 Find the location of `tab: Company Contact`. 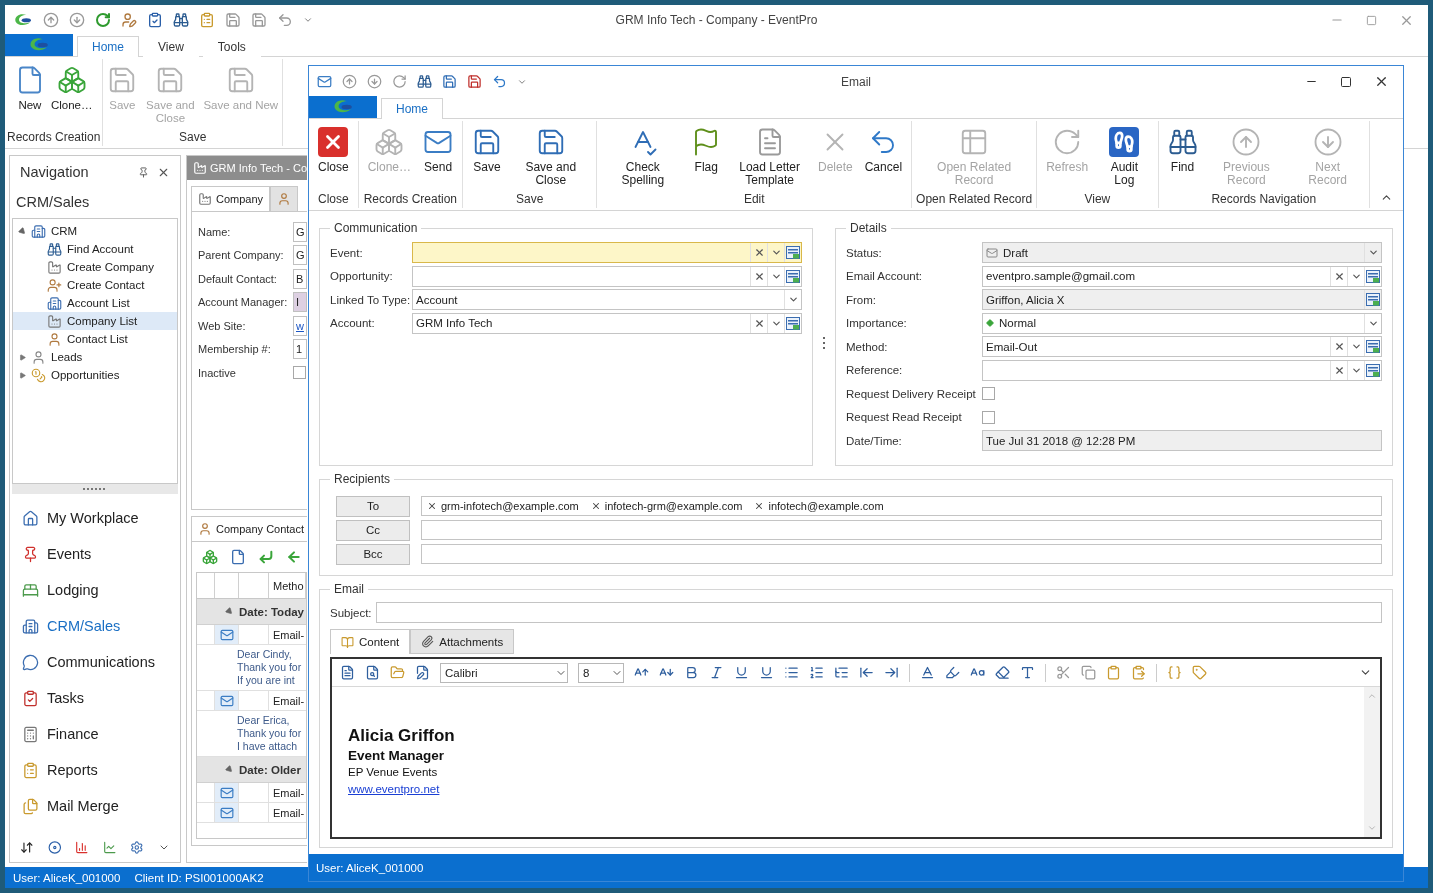

tab: Company Contact is located at coordinates (249, 529).